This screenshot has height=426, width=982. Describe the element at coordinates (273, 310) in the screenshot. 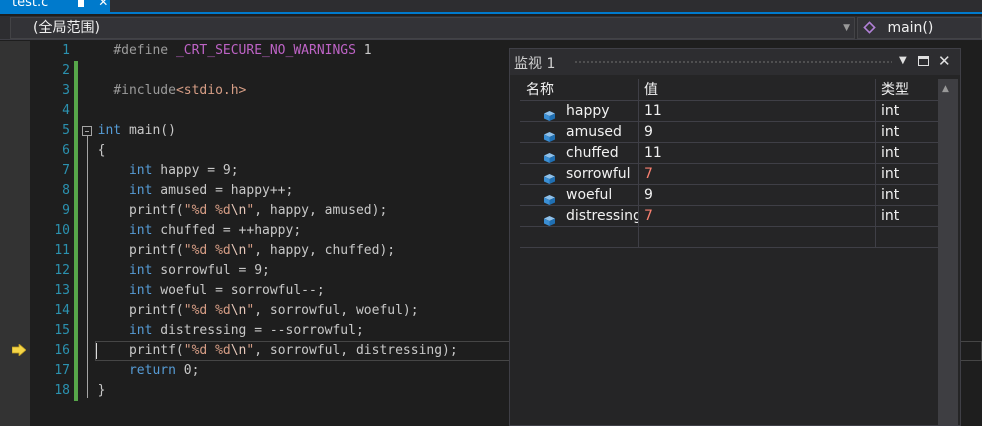

I see `code-line-14: printf("%d %d\n", sorrowful, woeful);` at that location.